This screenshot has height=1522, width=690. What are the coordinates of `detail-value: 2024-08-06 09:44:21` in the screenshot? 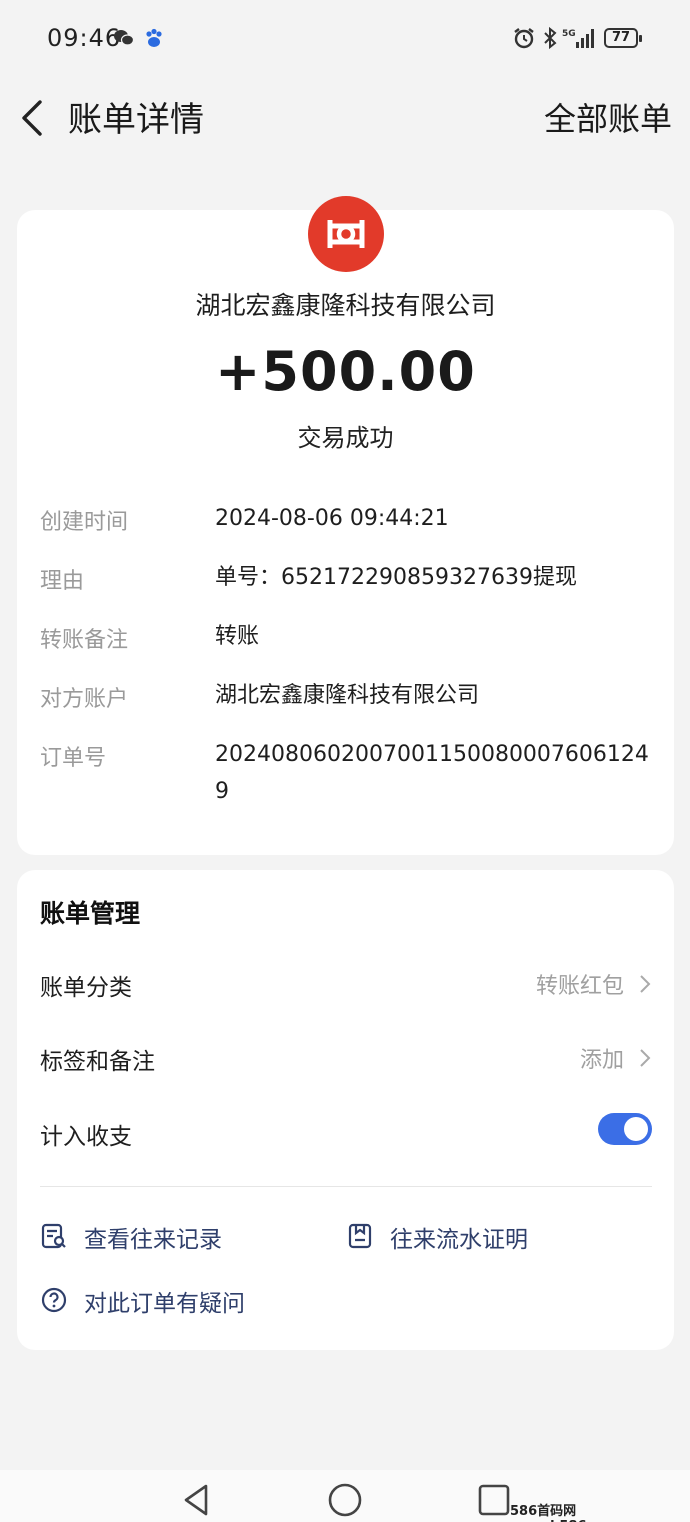 It's located at (332, 518).